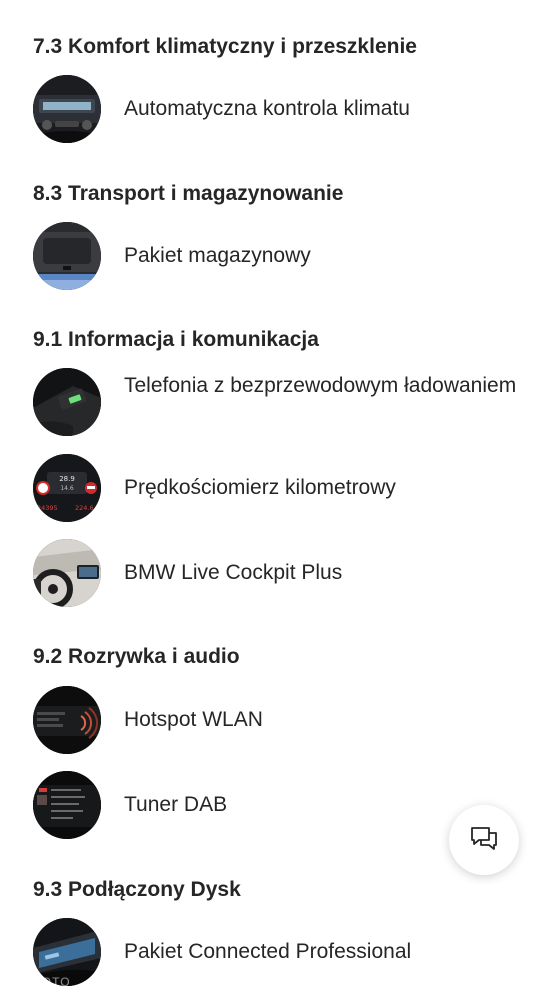 Image resolution: width=543 pixels, height=998 pixels. Describe the element at coordinates (267, 108) in the screenshot. I see `feature-label: Automatyczna kontrola klimatu` at that location.